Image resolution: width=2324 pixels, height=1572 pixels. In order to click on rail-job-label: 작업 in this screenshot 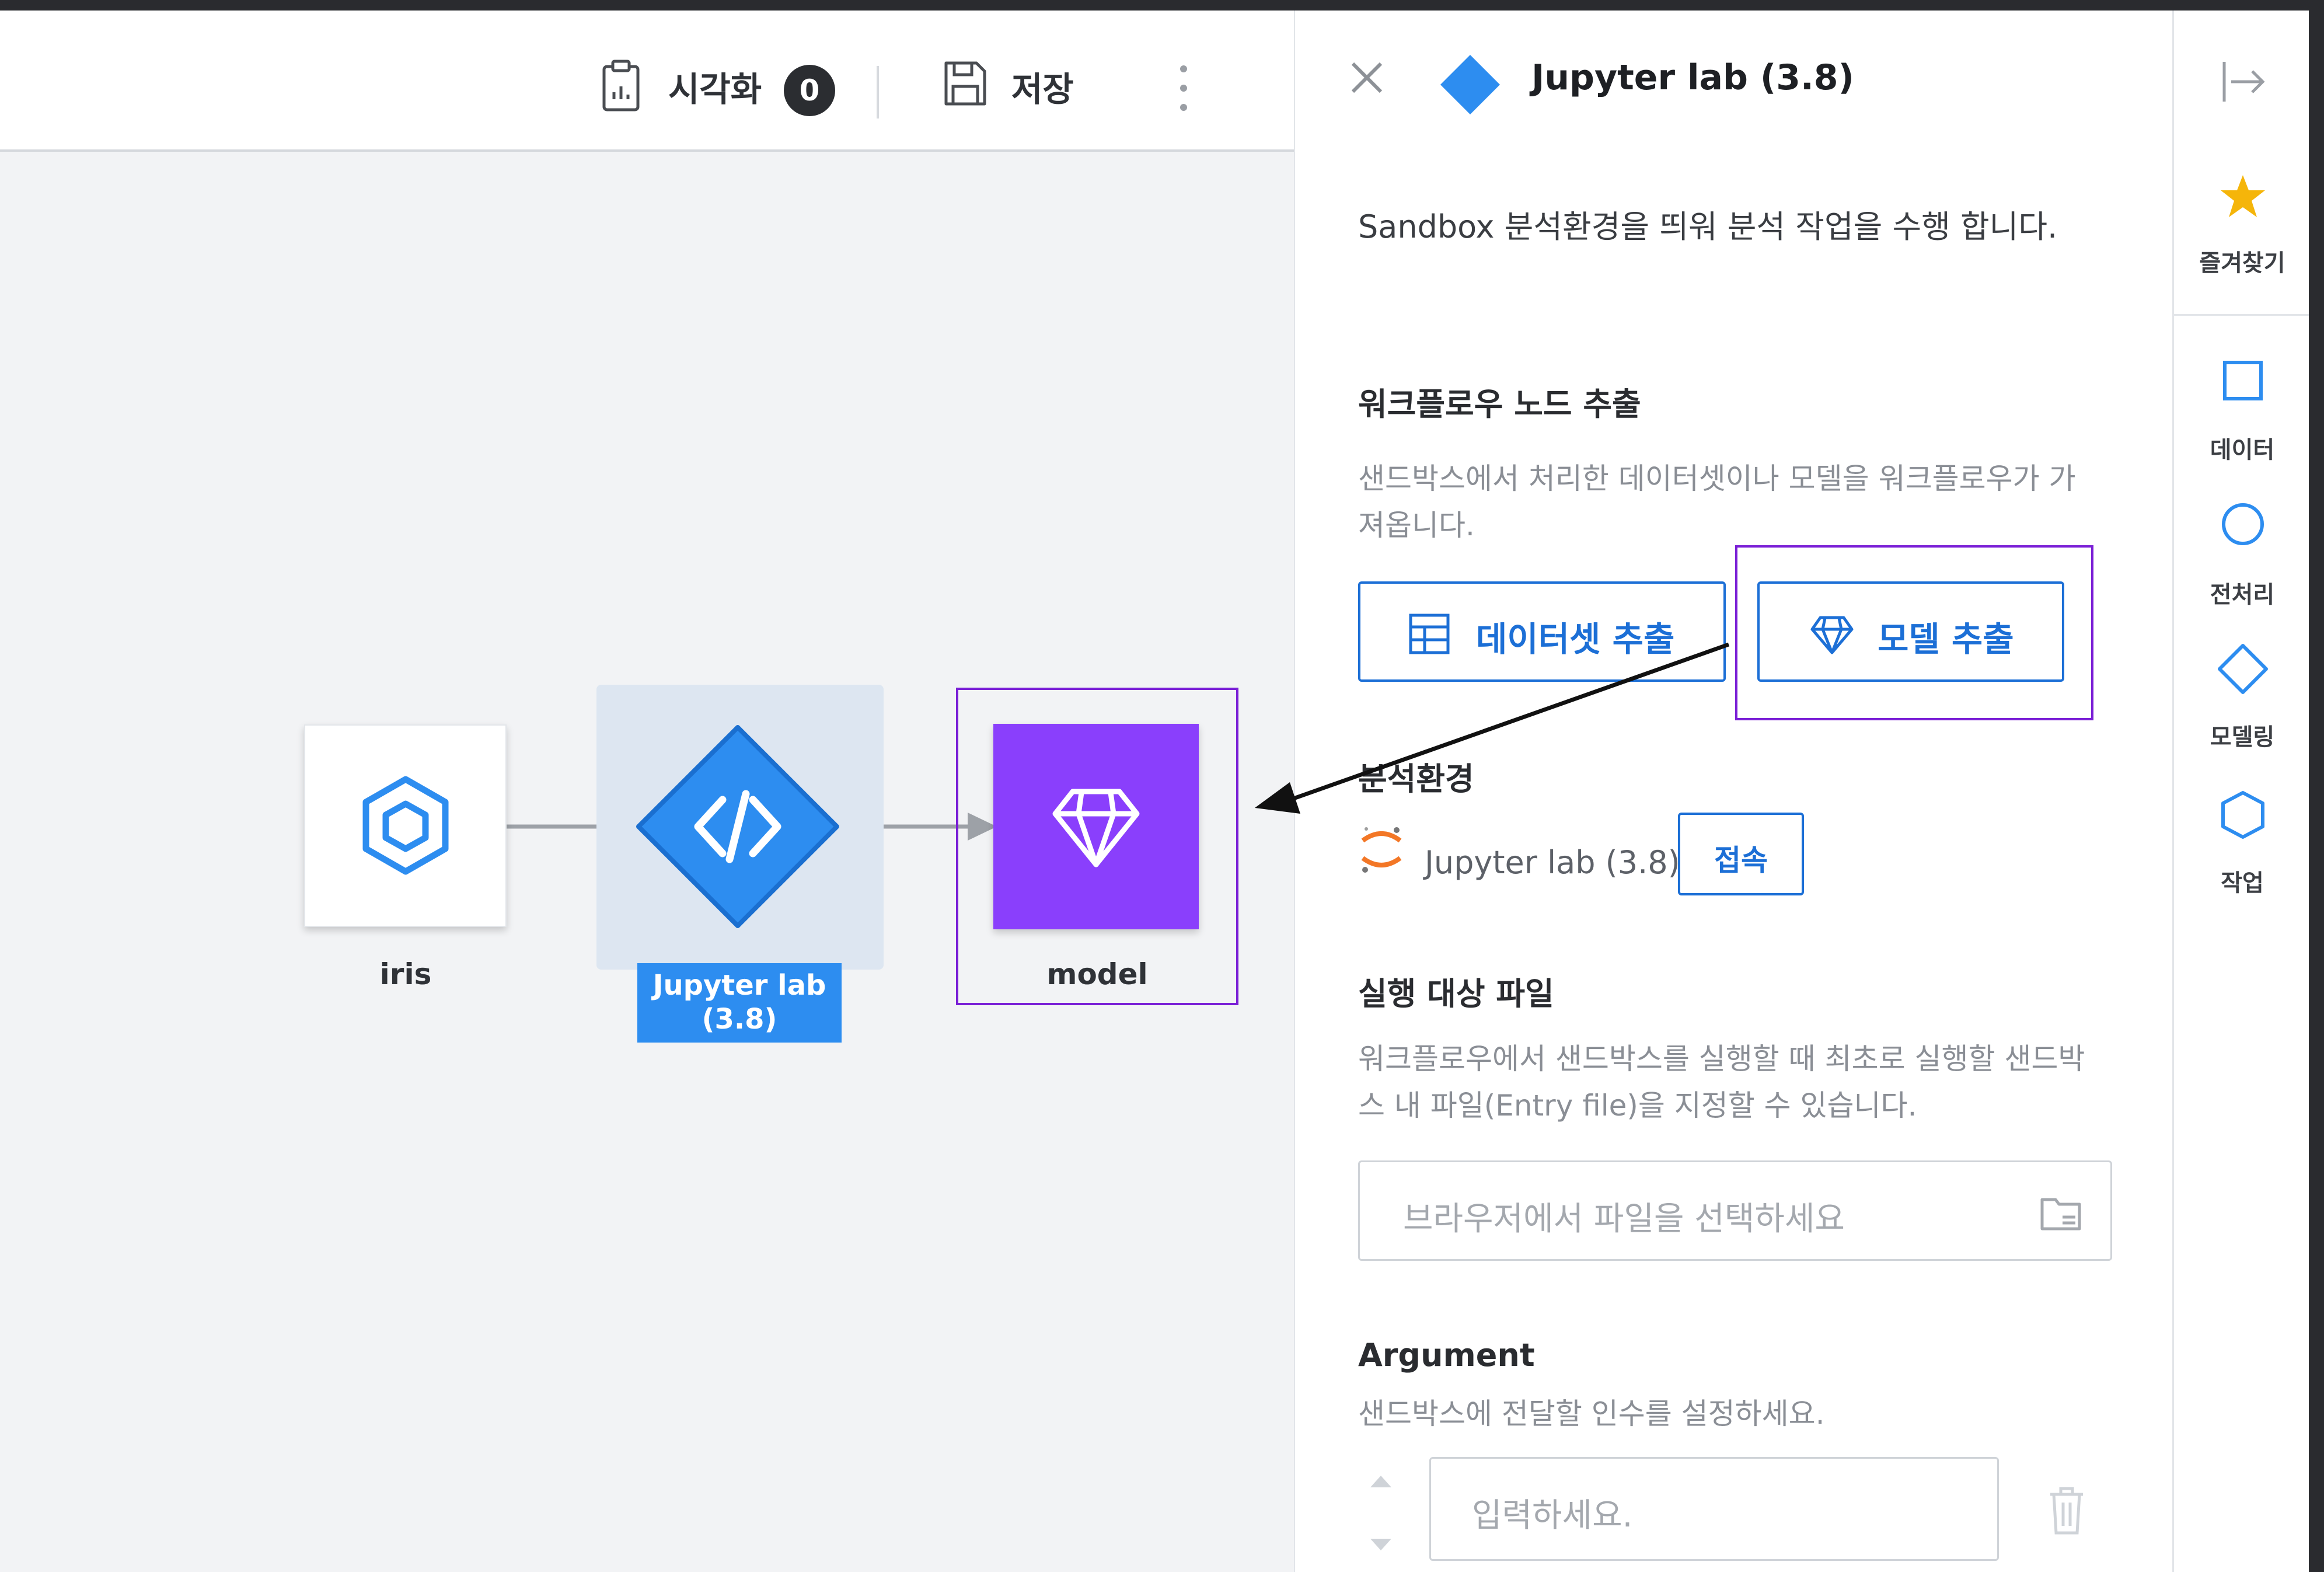, I will do `click(2242, 883)`.